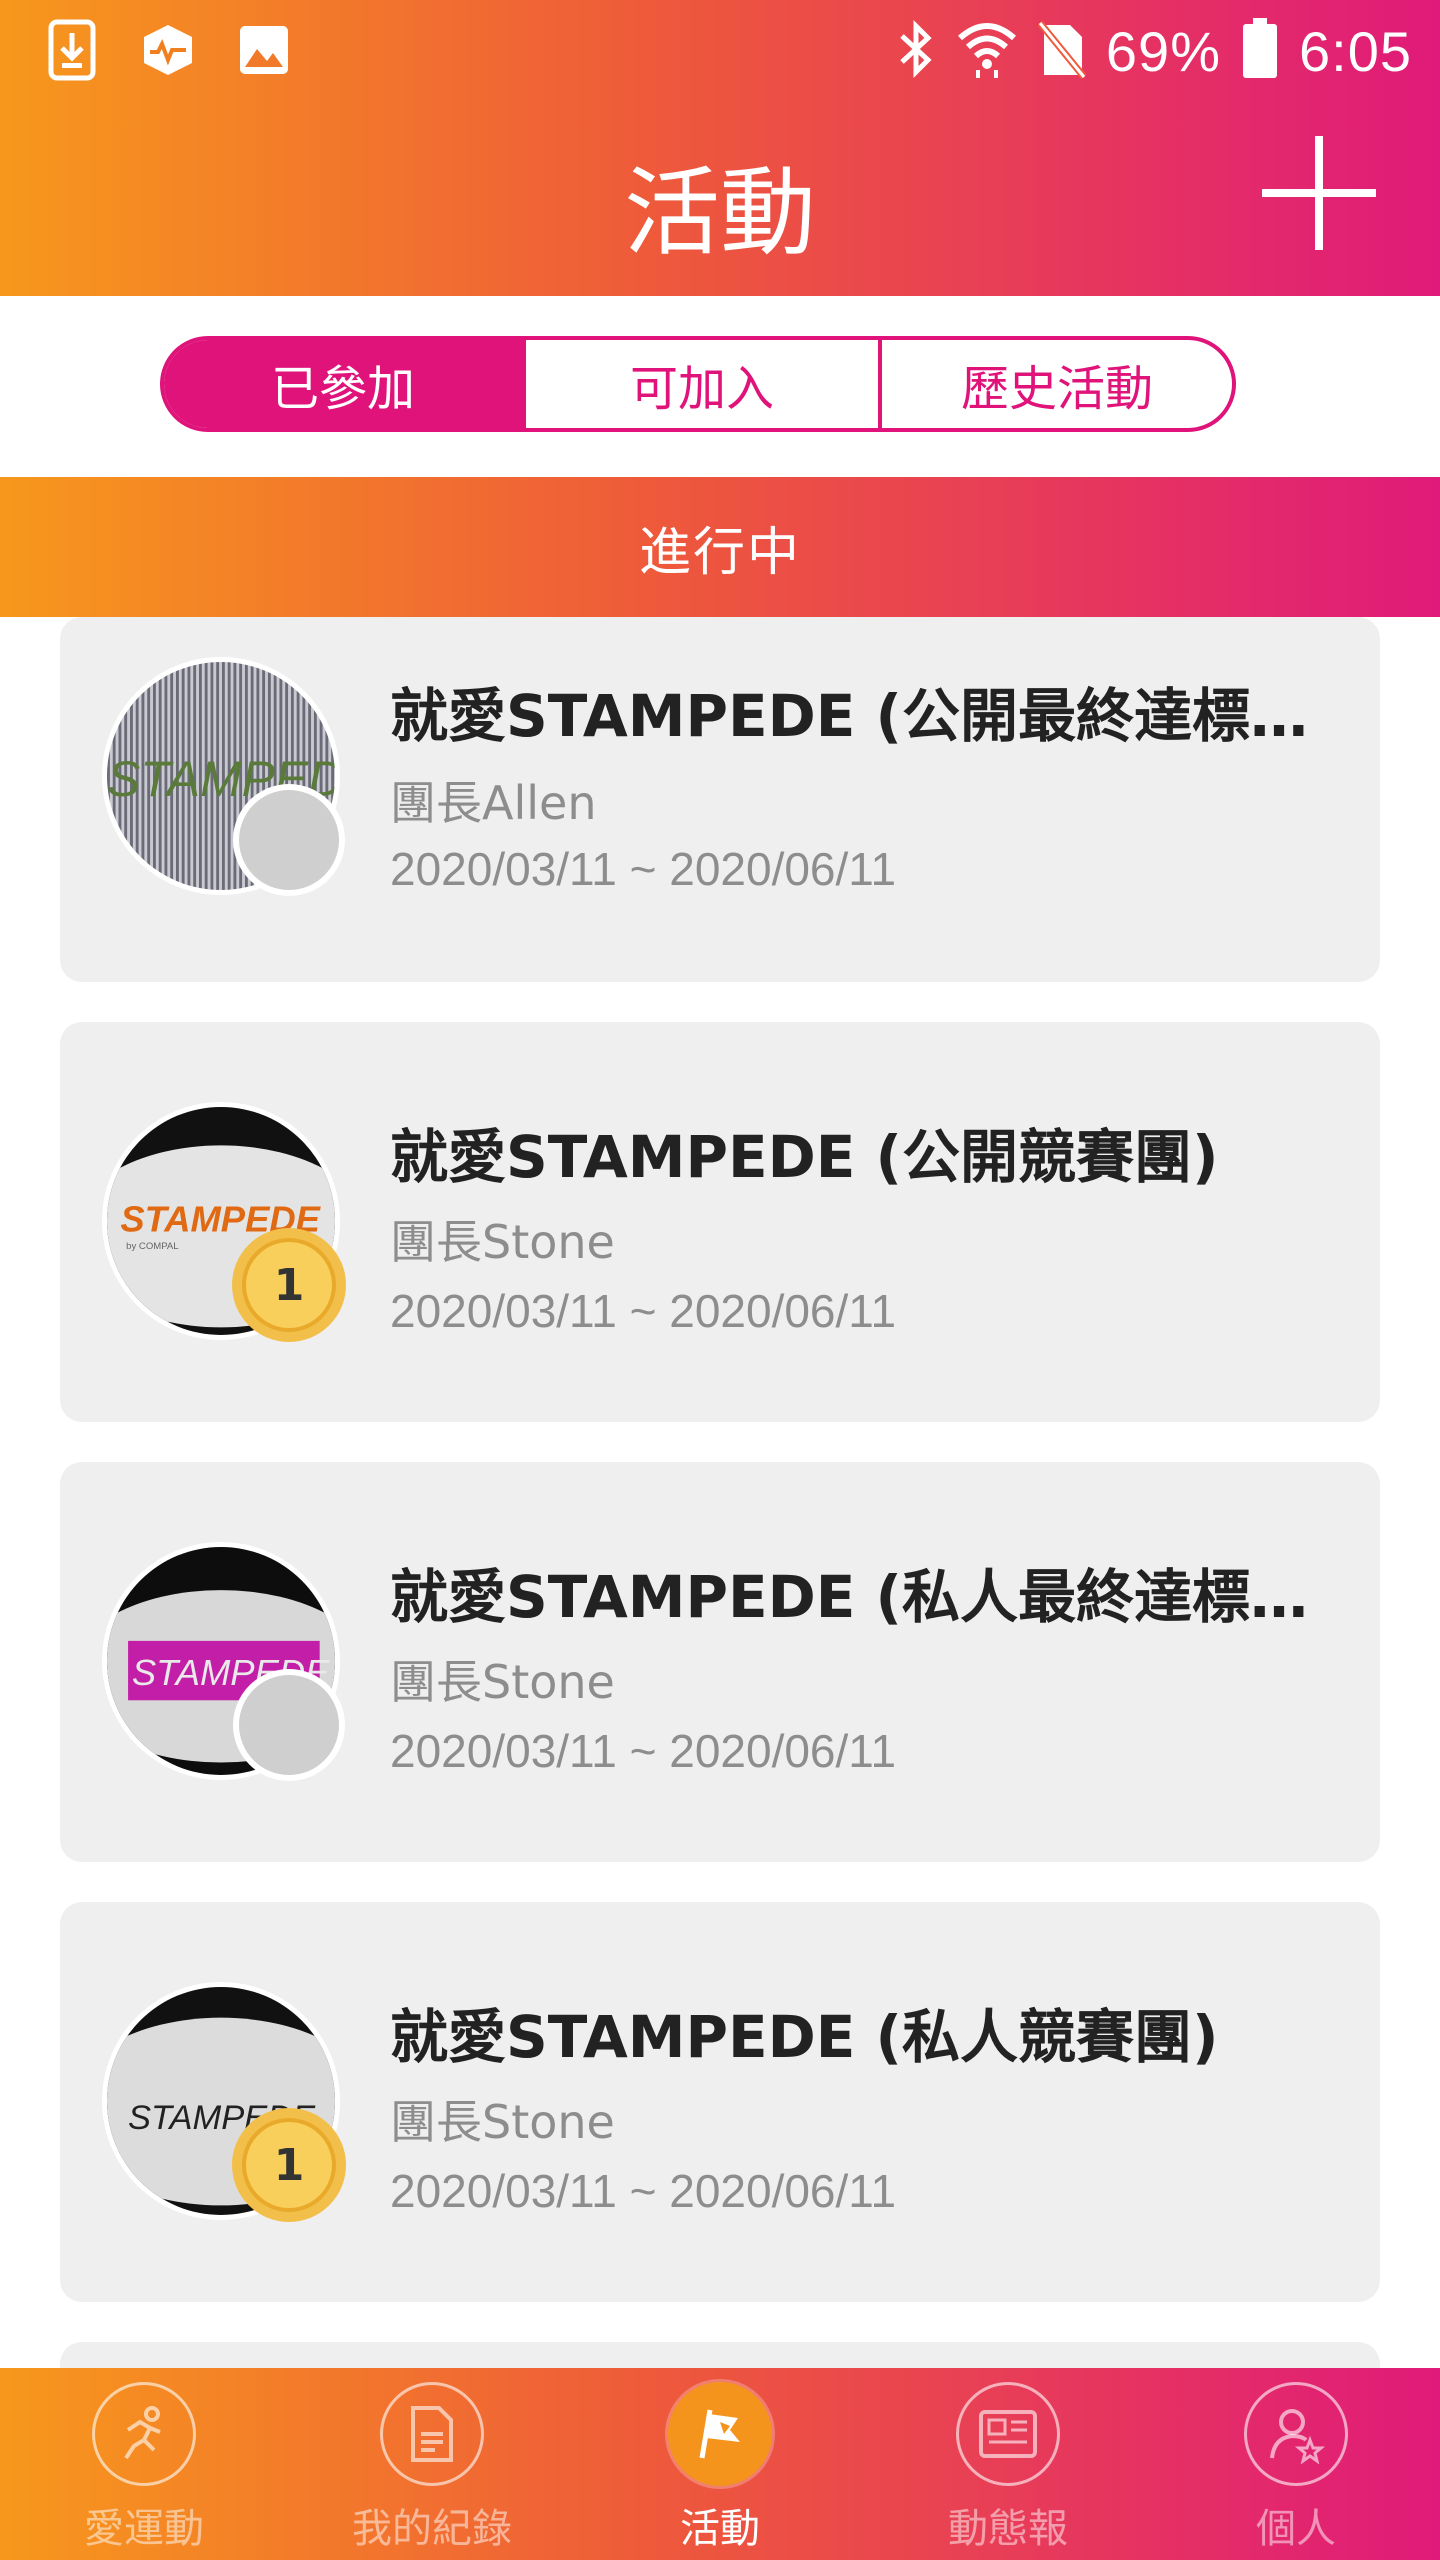  Describe the element at coordinates (987, 51) in the screenshot. I see `wifi-icon` at that location.